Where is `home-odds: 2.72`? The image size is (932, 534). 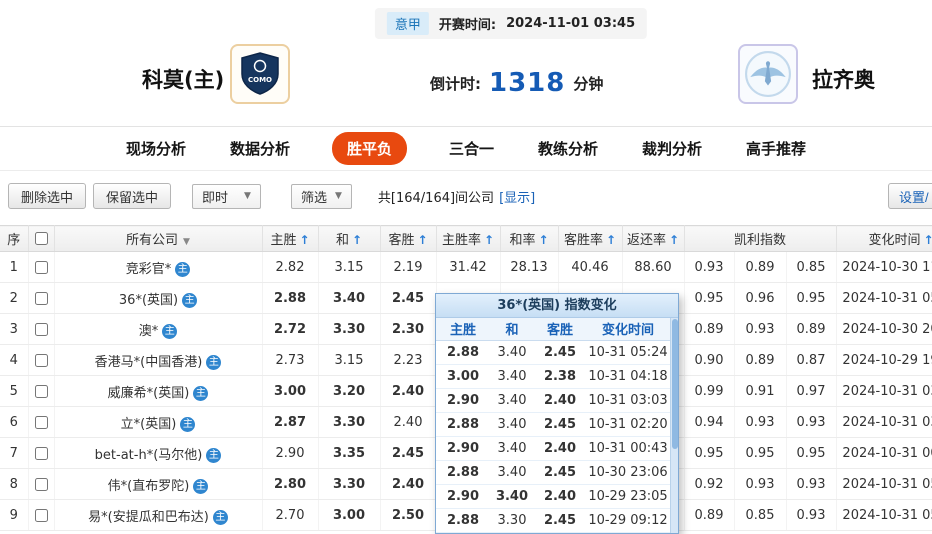 home-odds: 2.72 is located at coordinates (290, 329).